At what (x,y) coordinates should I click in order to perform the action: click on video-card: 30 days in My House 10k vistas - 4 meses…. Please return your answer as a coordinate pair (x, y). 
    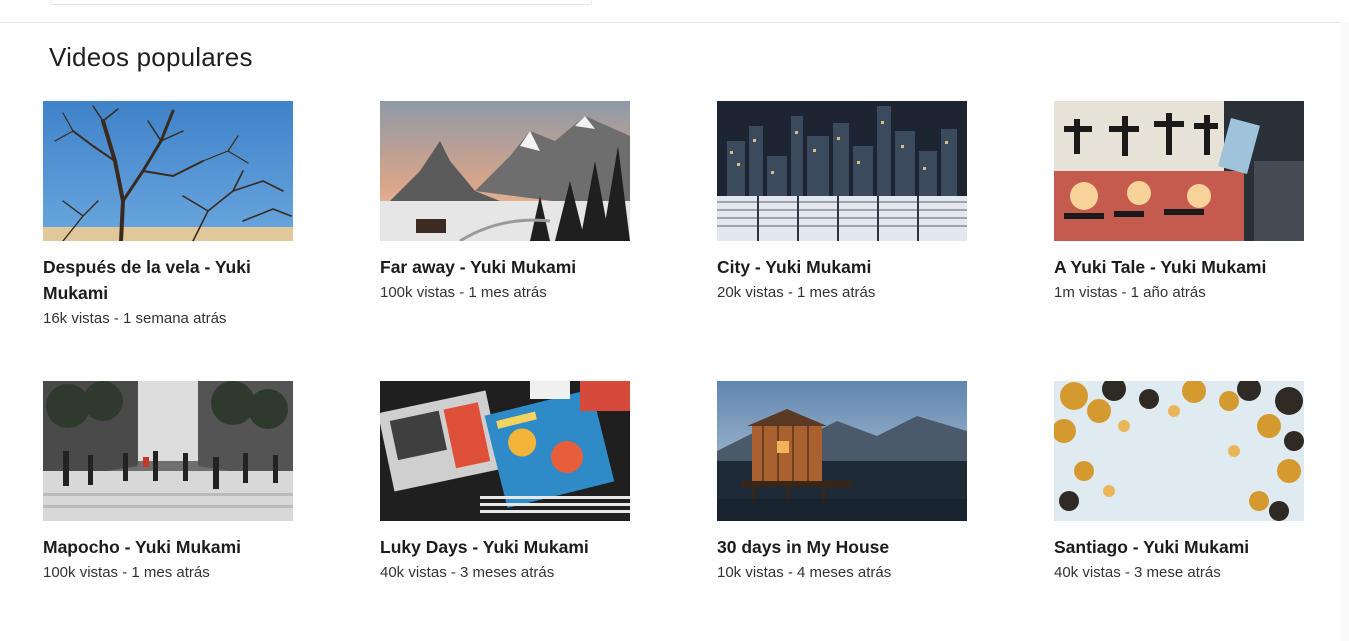
    Looking at the image, I should click on (842, 483).